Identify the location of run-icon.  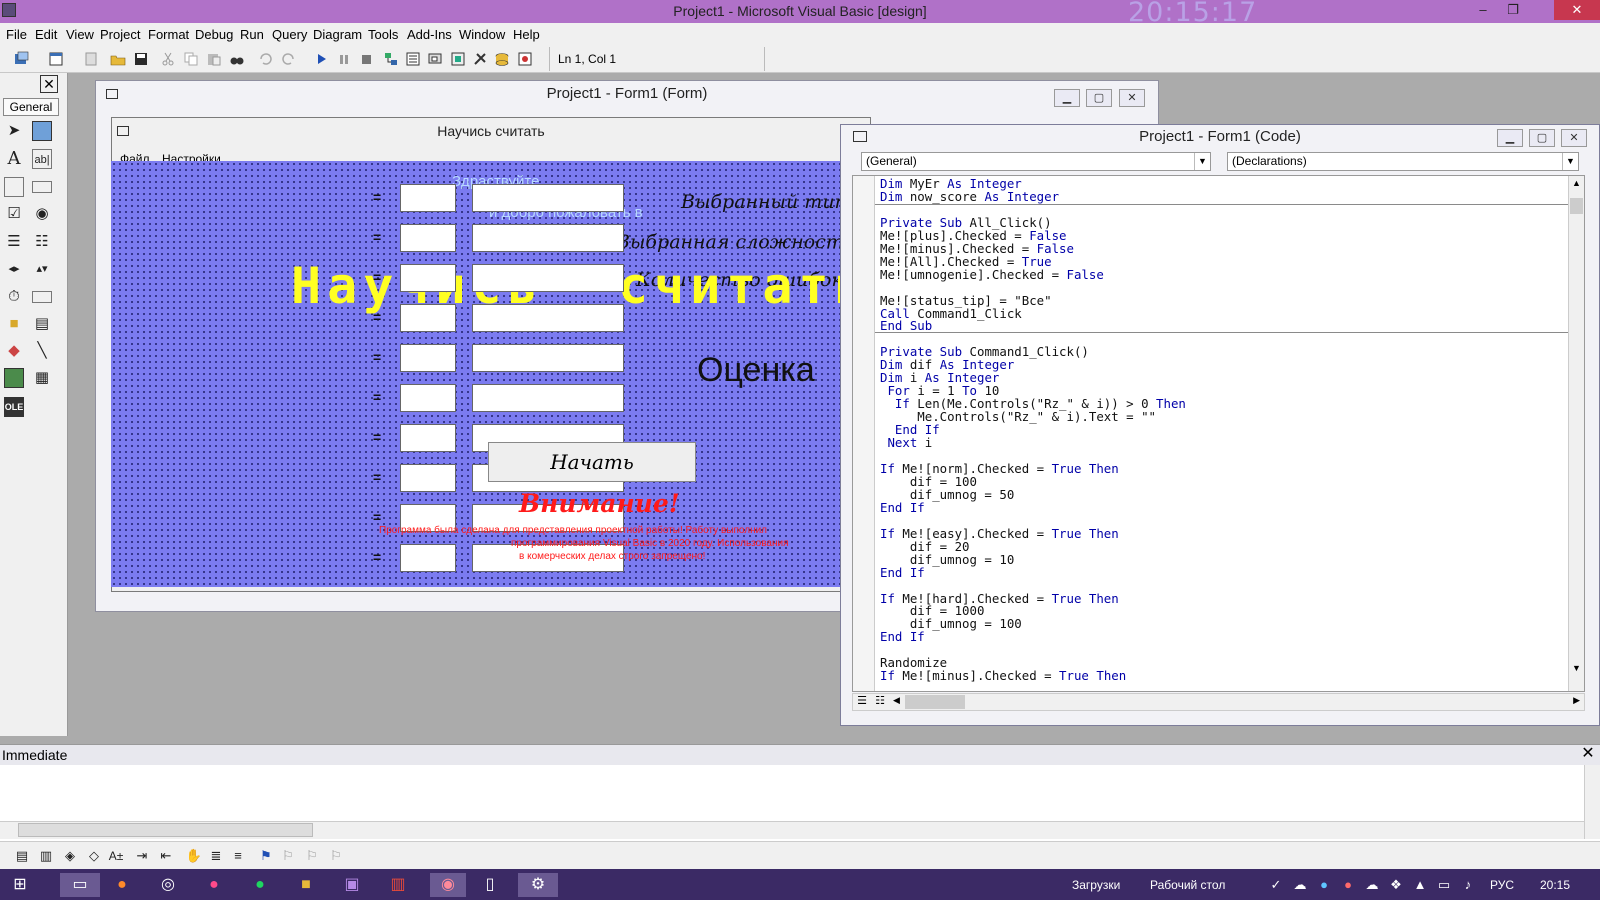
(321, 59).